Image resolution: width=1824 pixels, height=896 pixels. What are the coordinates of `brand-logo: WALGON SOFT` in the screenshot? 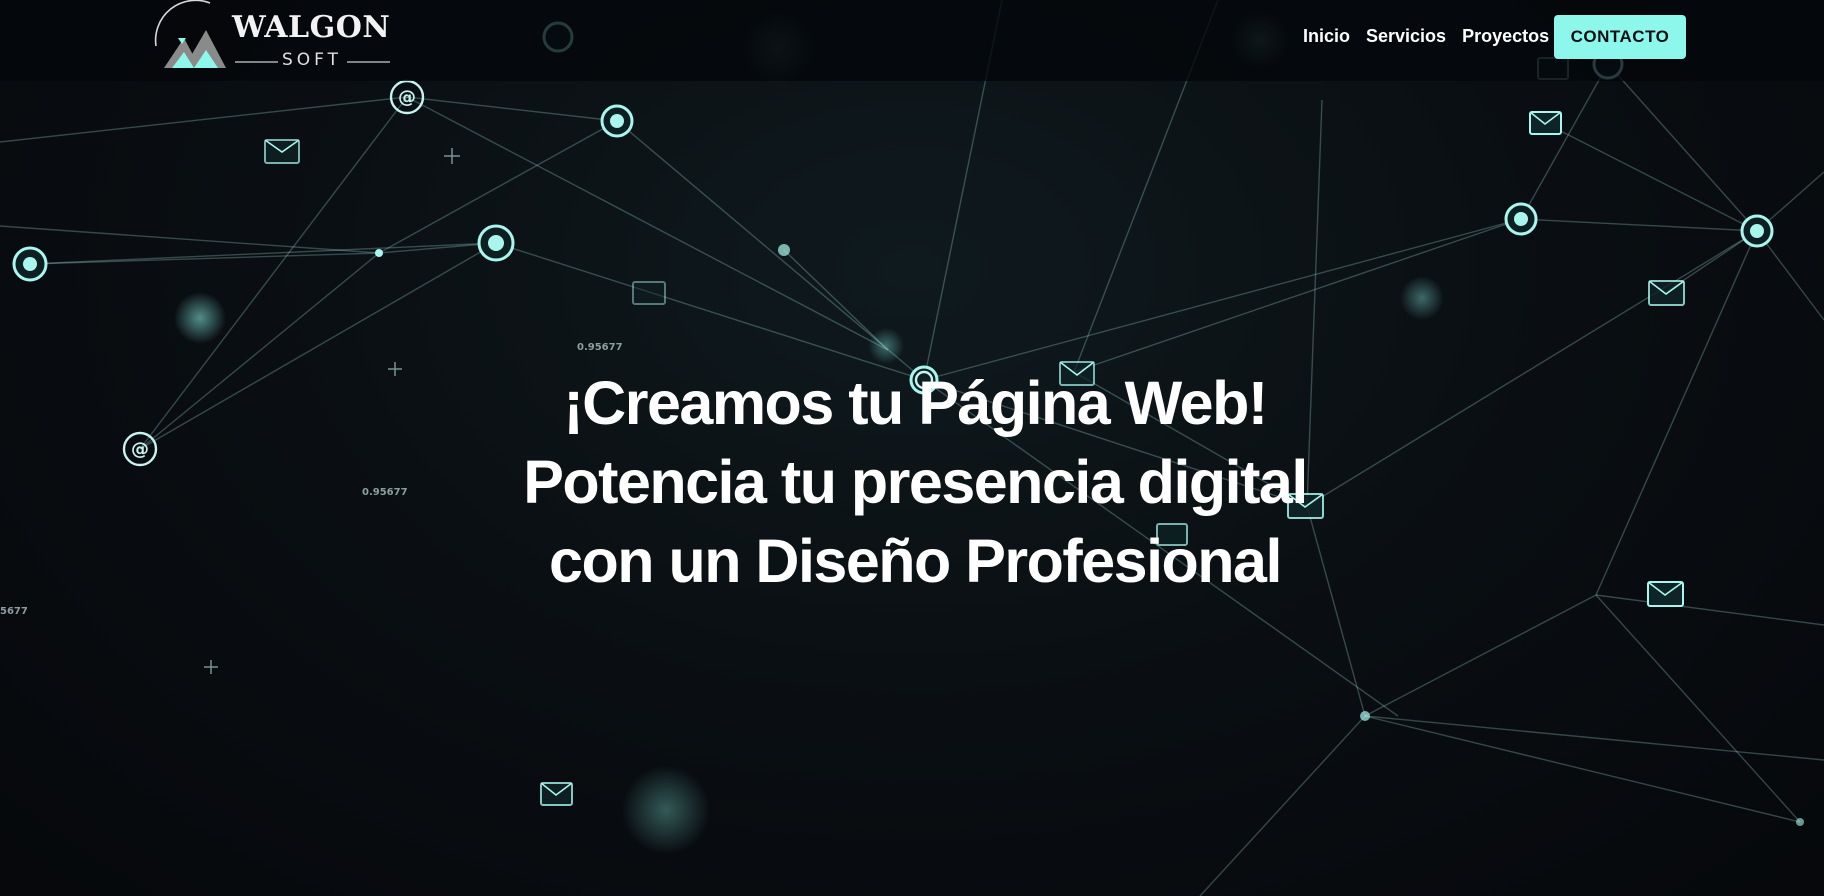 It's located at (270, 36).